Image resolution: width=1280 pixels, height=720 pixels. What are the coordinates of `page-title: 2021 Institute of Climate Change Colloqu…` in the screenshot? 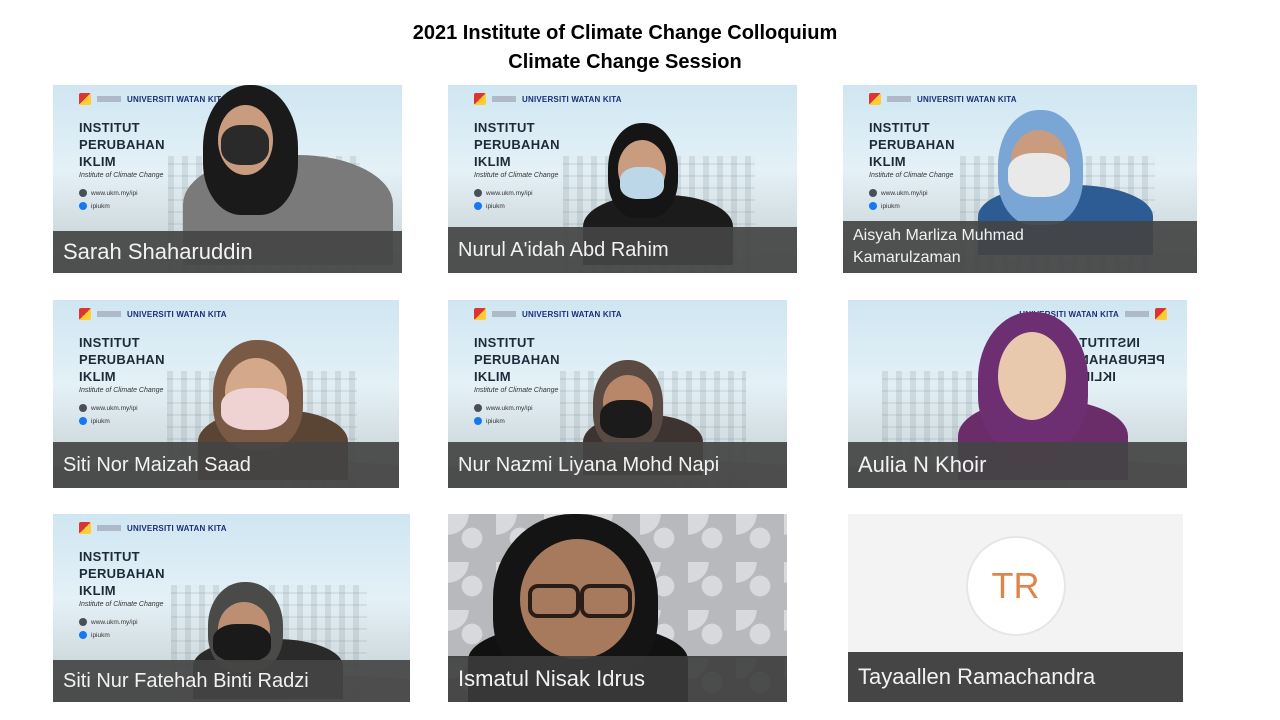 It's located at (625, 33).